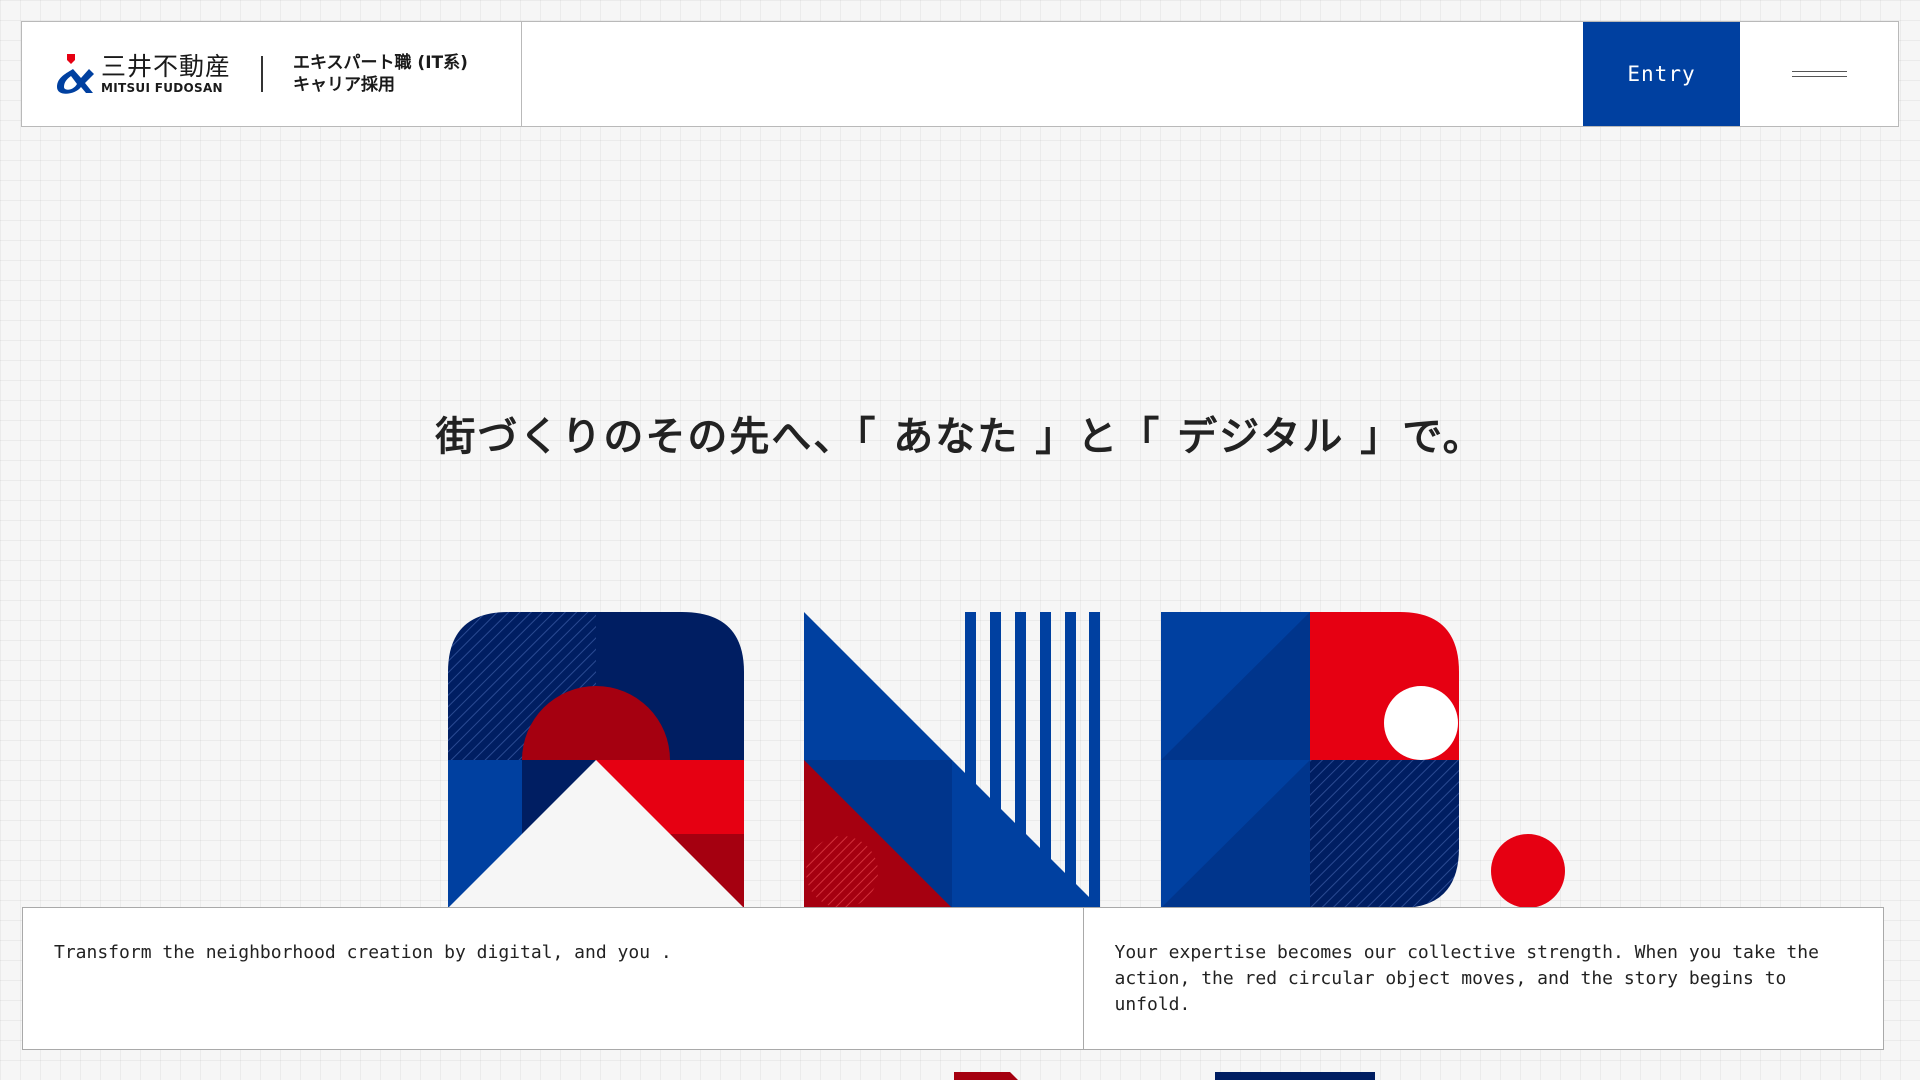 This screenshot has width=1920, height=1080. Describe the element at coordinates (1295, 1076) in the screenshot. I see `peek-navy-shape` at that location.